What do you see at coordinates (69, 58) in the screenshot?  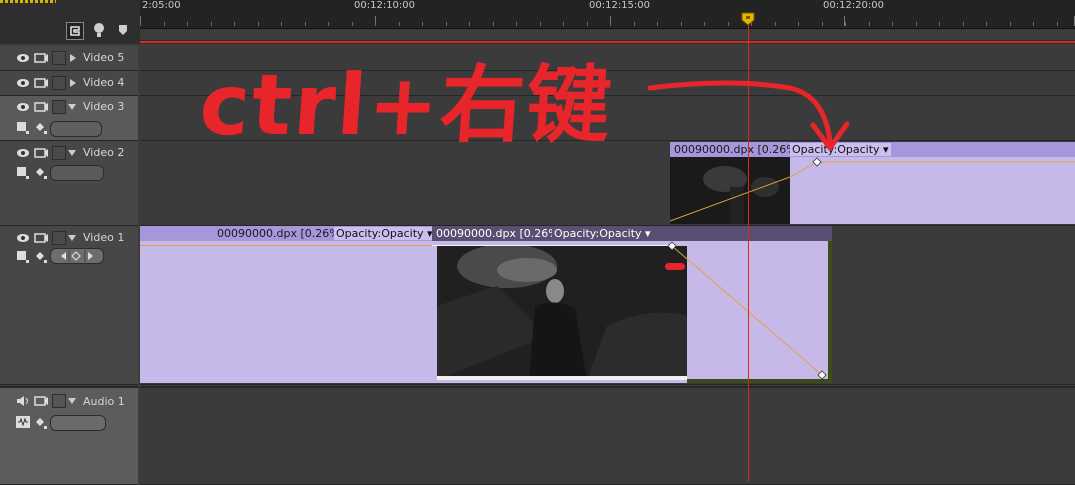 I see `track-header-video5: Video 5` at bounding box center [69, 58].